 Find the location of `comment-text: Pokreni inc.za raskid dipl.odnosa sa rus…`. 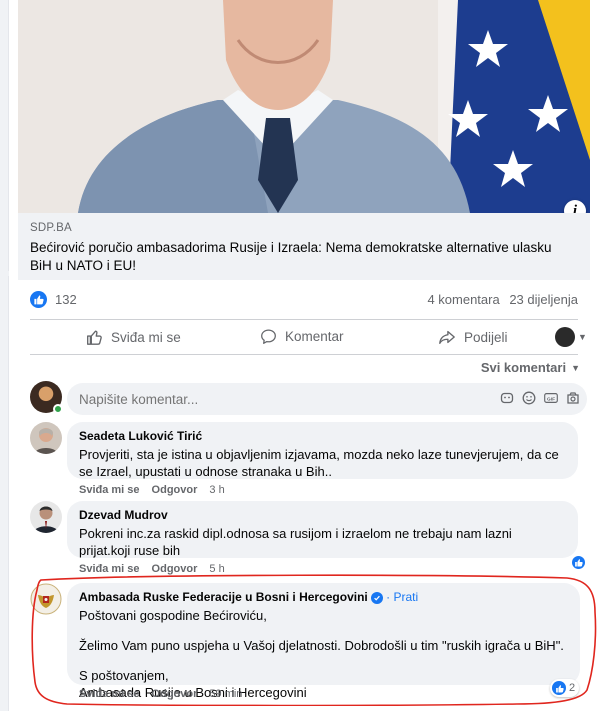

comment-text: Pokreni inc.za raskid dipl.odnosa sa rus… is located at coordinates (295, 542).